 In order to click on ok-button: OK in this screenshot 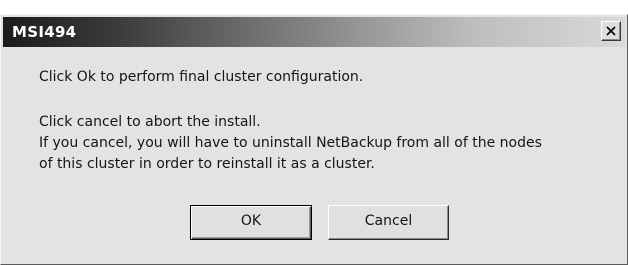, I will do `click(251, 222)`.